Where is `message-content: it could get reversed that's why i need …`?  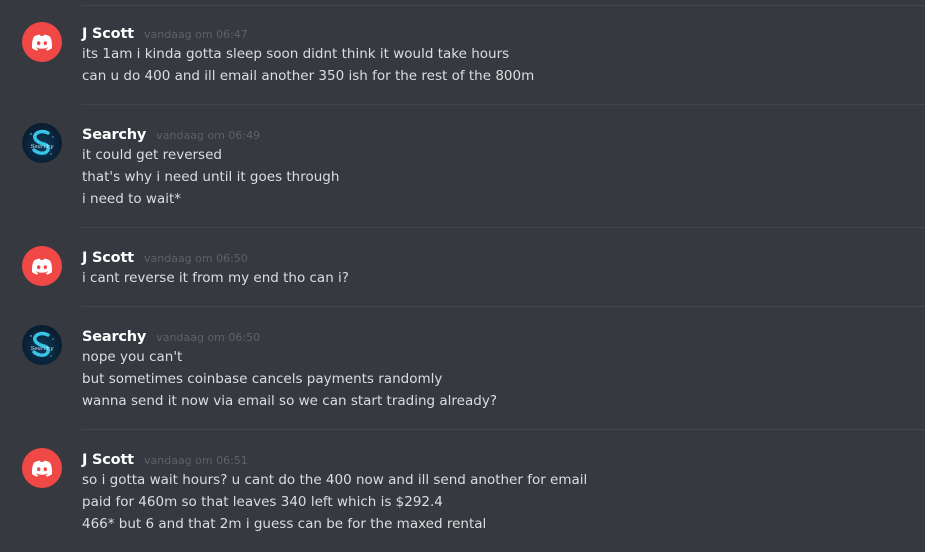
message-content: it could get reversed that's why i need … is located at coordinates (210, 177).